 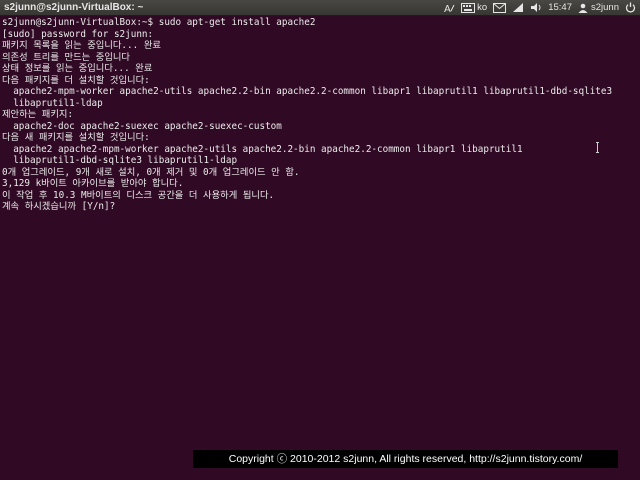 What do you see at coordinates (605, 7) in the screenshot?
I see `user-name: s2junn` at bounding box center [605, 7].